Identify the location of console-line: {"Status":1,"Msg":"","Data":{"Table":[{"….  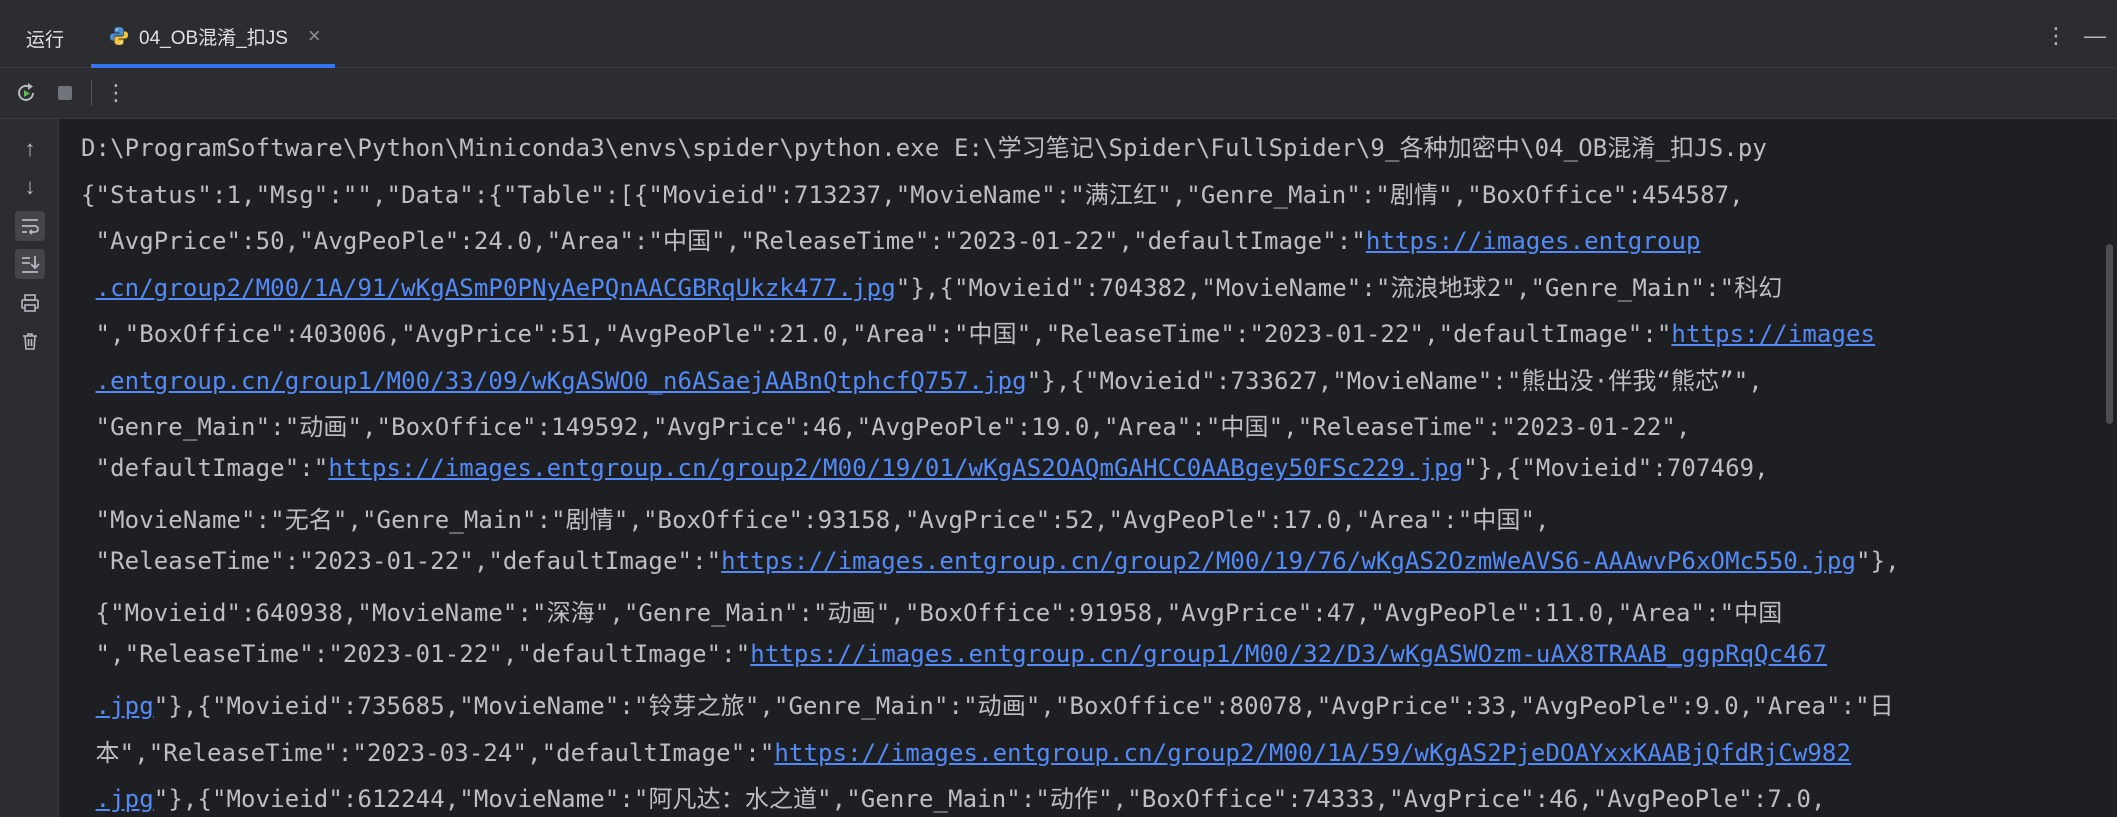
(912, 192).